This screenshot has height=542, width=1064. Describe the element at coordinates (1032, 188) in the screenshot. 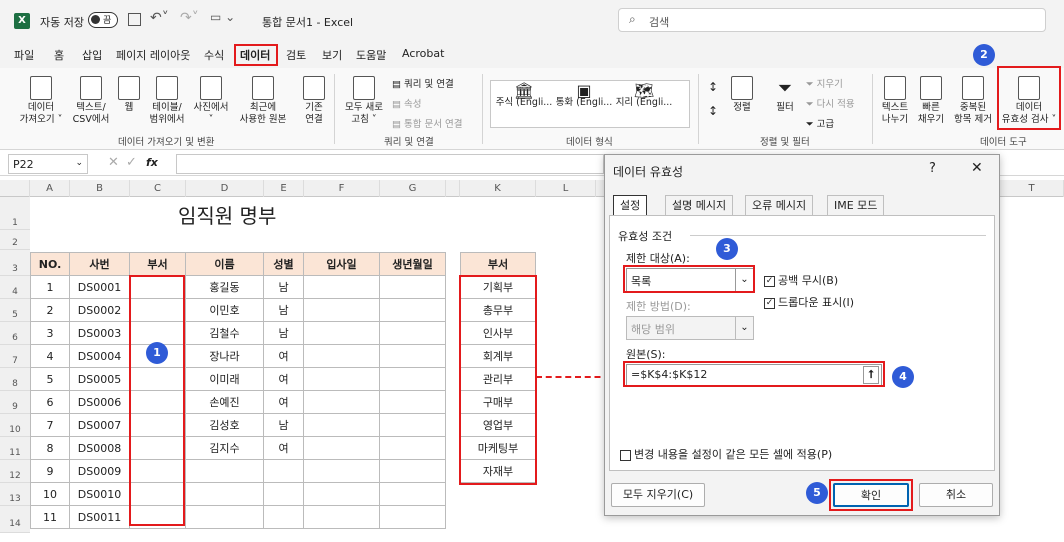

I see `column-header: T` at that location.